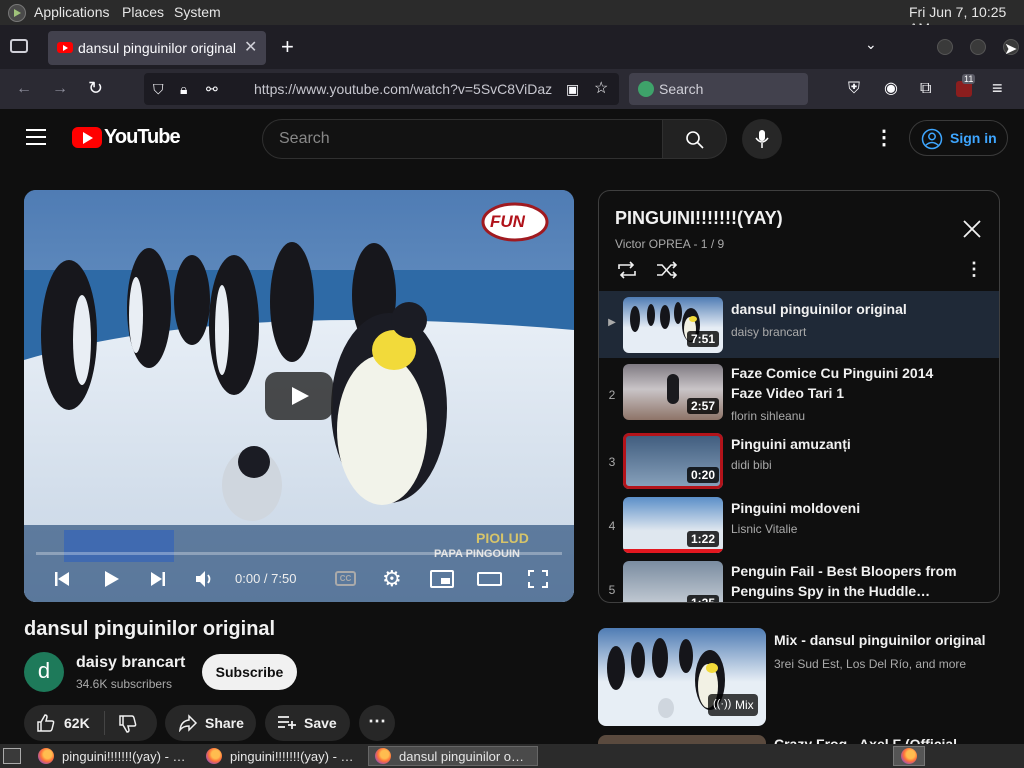 The height and width of the screenshot is (768, 1024). What do you see at coordinates (128, 724) in the screenshot?
I see `dislike-thumb-down-icon` at bounding box center [128, 724].